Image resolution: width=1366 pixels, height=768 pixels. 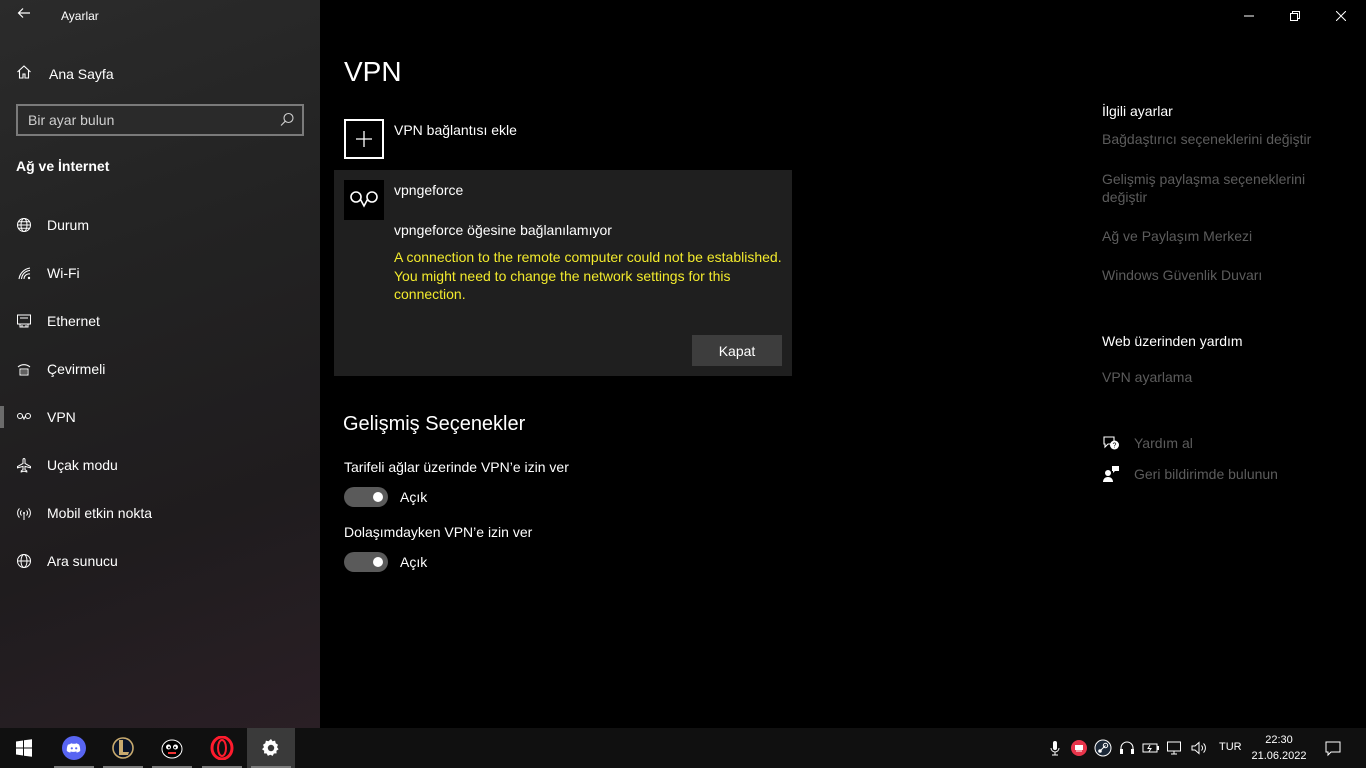 What do you see at coordinates (364, 139) in the screenshot?
I see `add-icon` at bounding box center [364, 139].